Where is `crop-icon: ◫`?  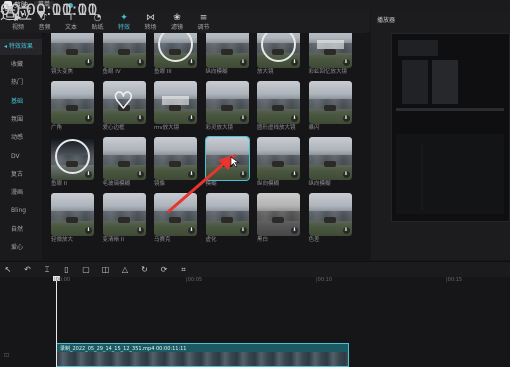 crop-icon: ◫ is located at coordinates (106, 270).